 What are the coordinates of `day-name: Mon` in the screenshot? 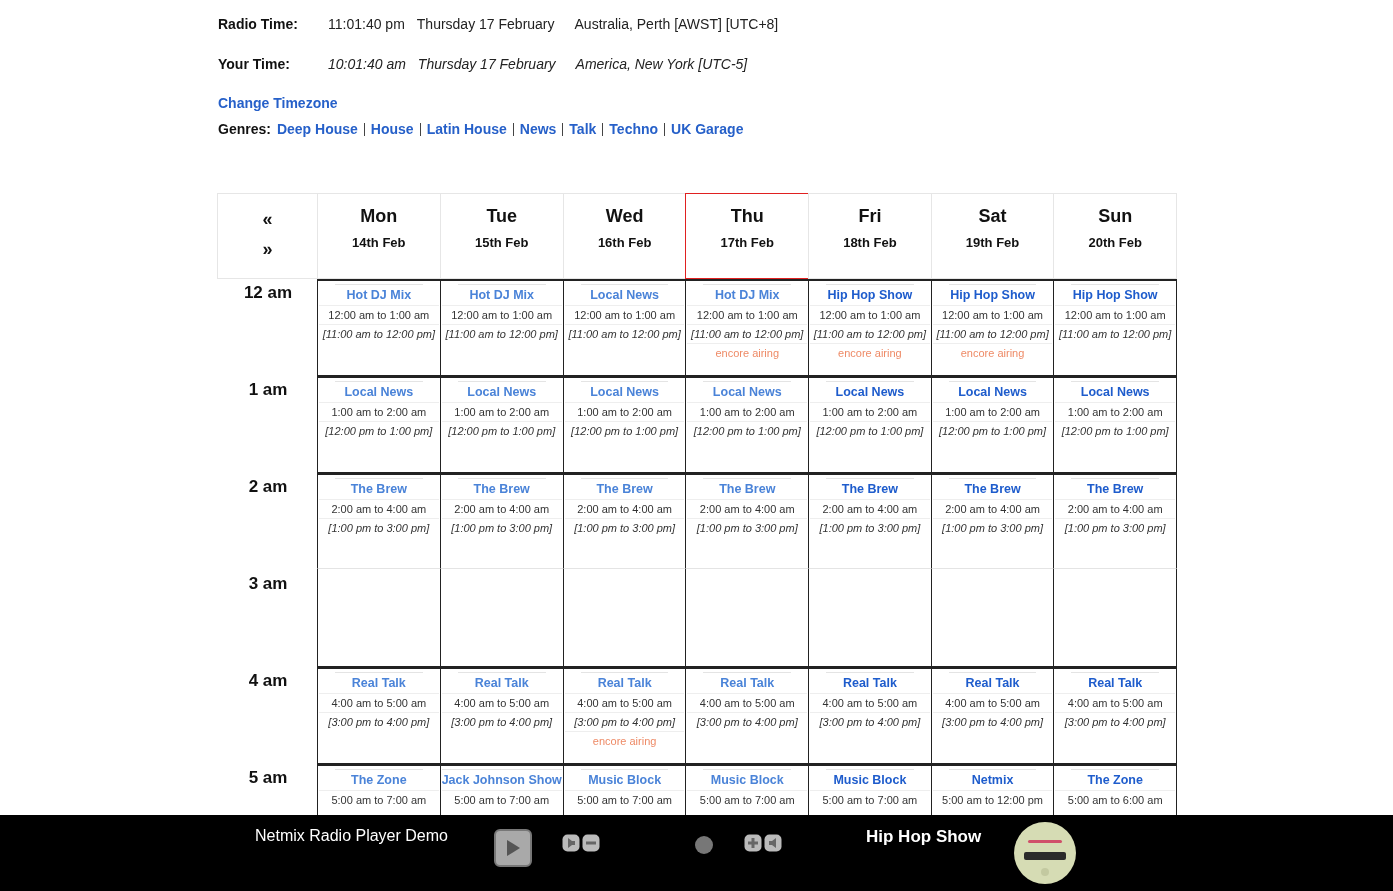 It's located at (379, 216).